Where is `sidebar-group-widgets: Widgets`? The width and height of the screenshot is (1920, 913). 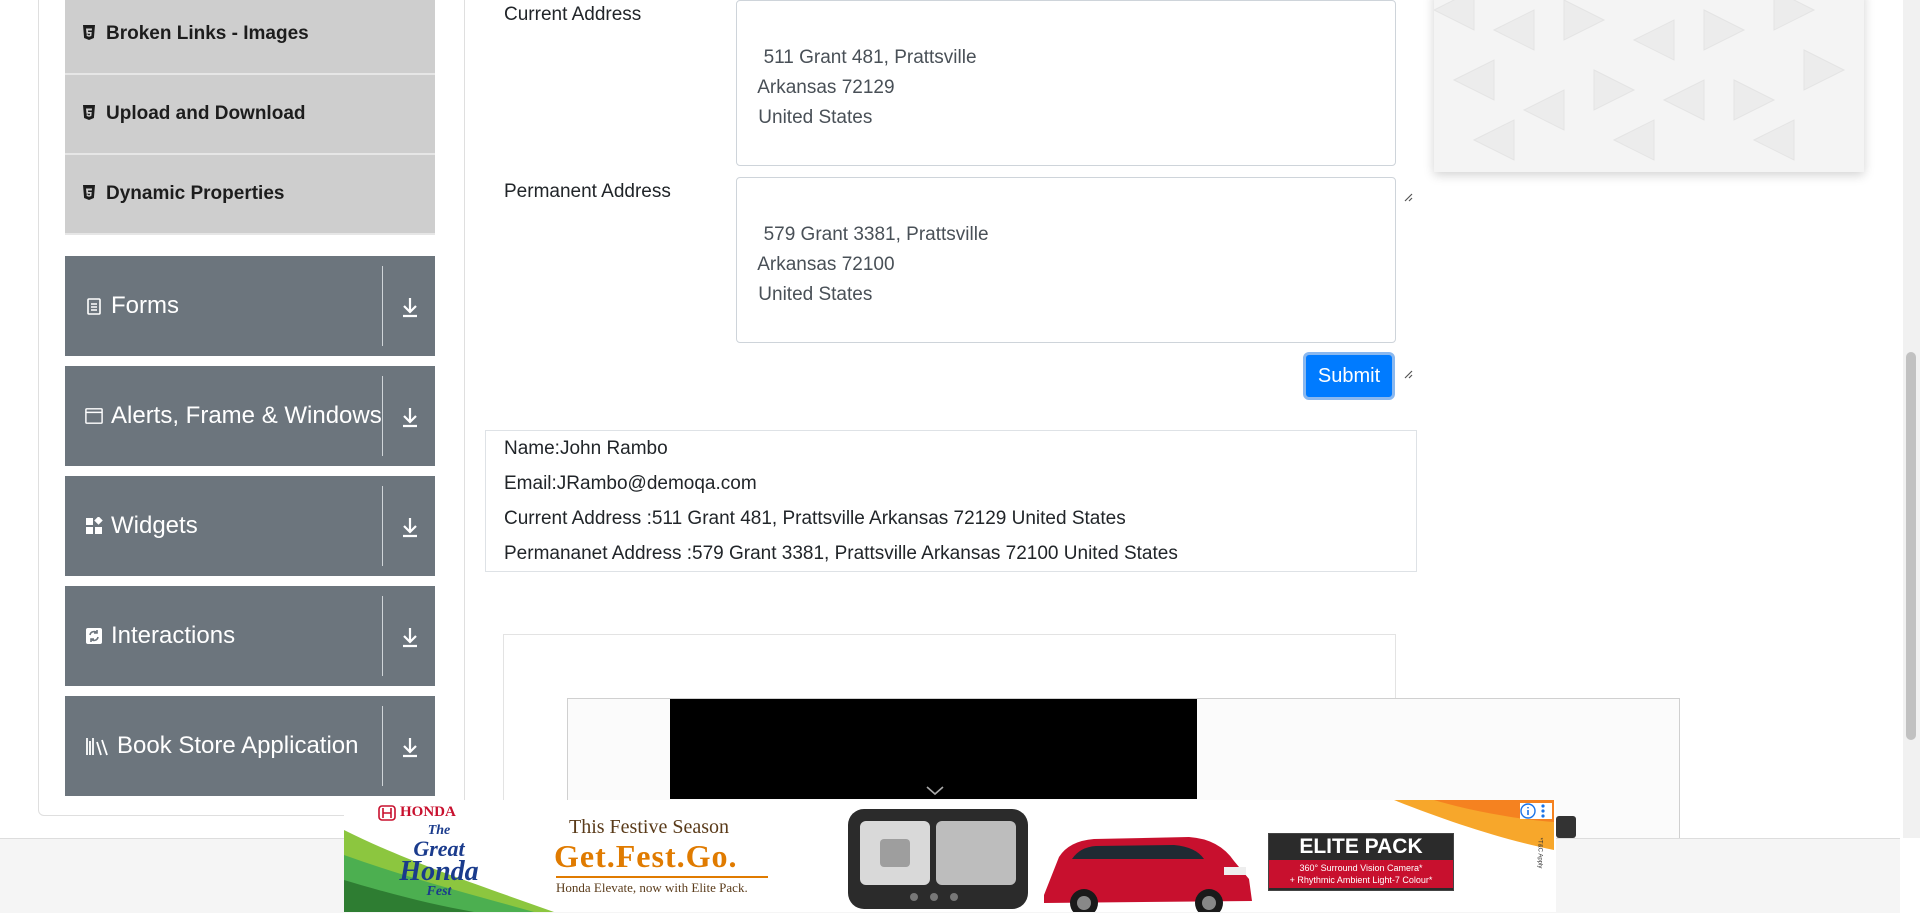
sidebar-group-widgets: Widgets is located at coordinates (250, 526).